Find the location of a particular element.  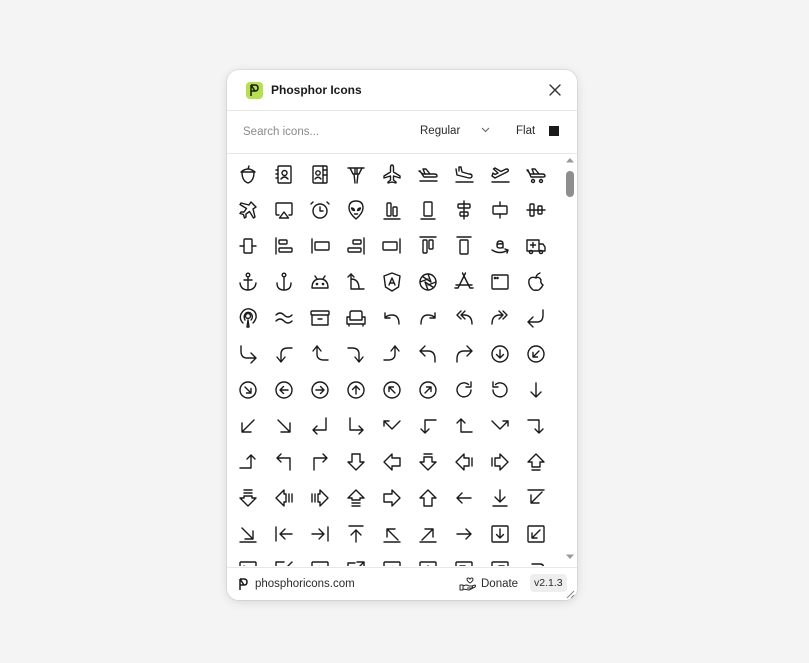

airplane-tilt-icon is located at coordinates (248, 210).